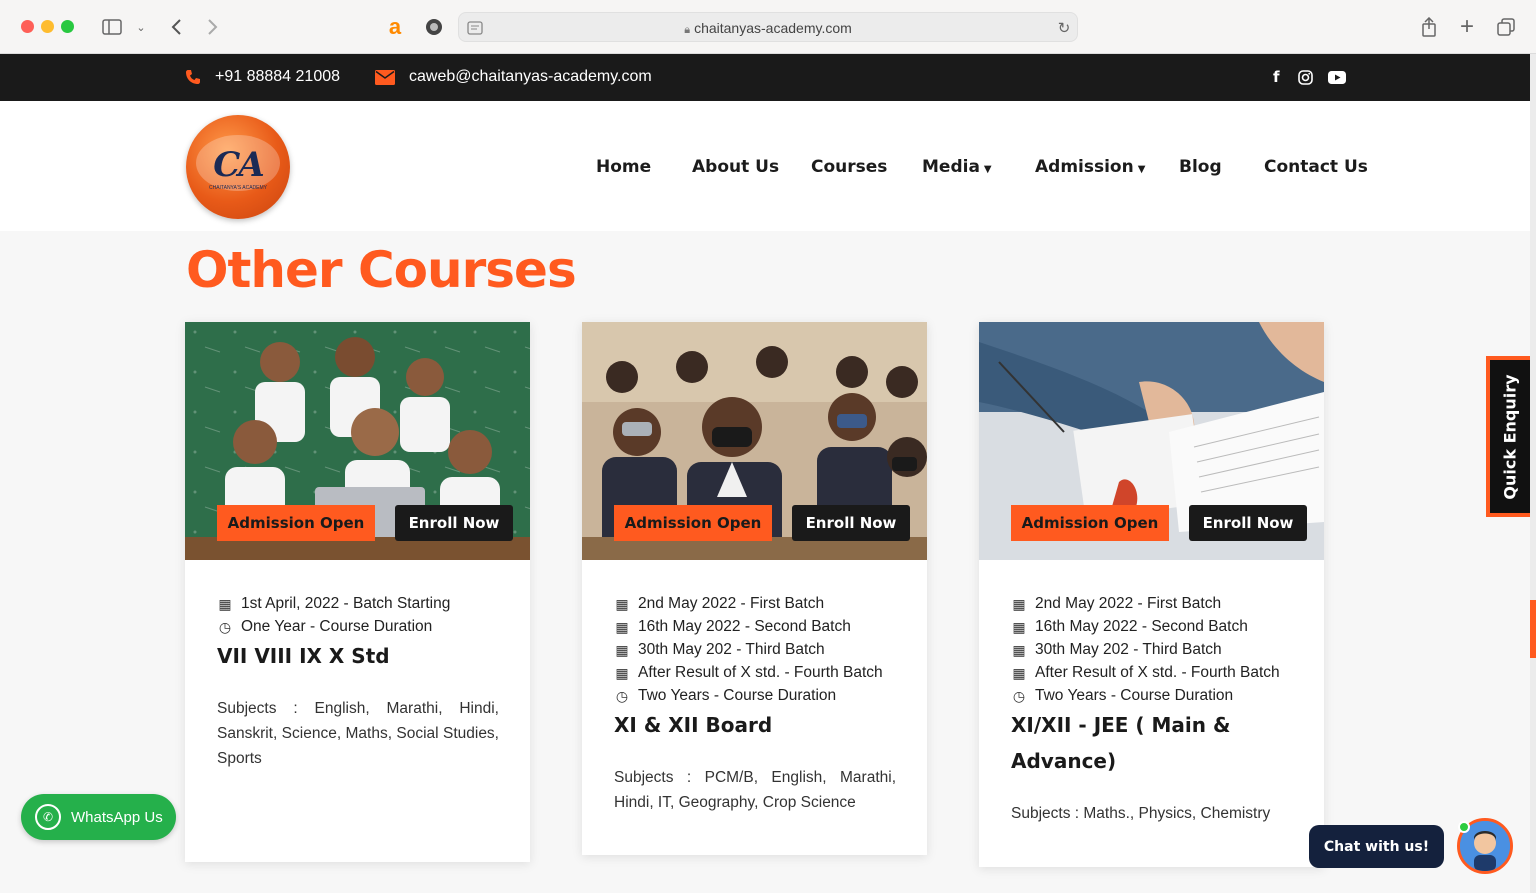 This screenshot has height=893, width=1536. I want to click on logo-text: CA, so click(238, 165).